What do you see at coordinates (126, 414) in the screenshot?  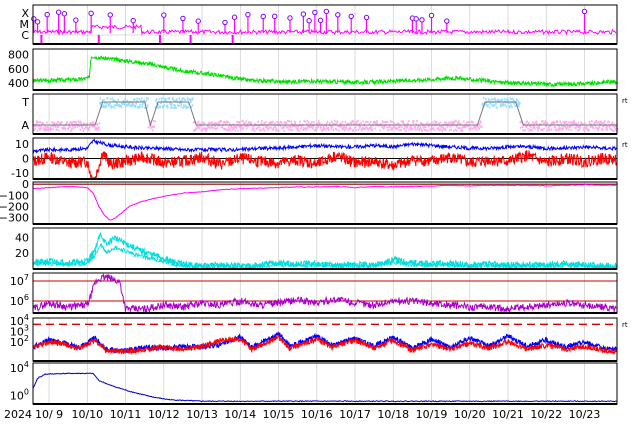 I see `x-tick-label: 10/11` at bounding box center [126, 414].